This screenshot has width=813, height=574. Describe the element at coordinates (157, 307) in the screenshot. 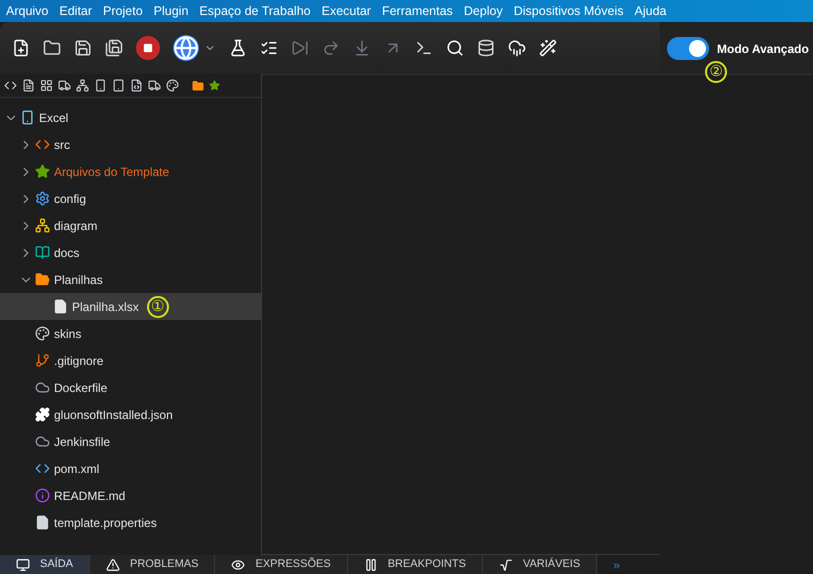

I see `callout-number: ①` at that location.